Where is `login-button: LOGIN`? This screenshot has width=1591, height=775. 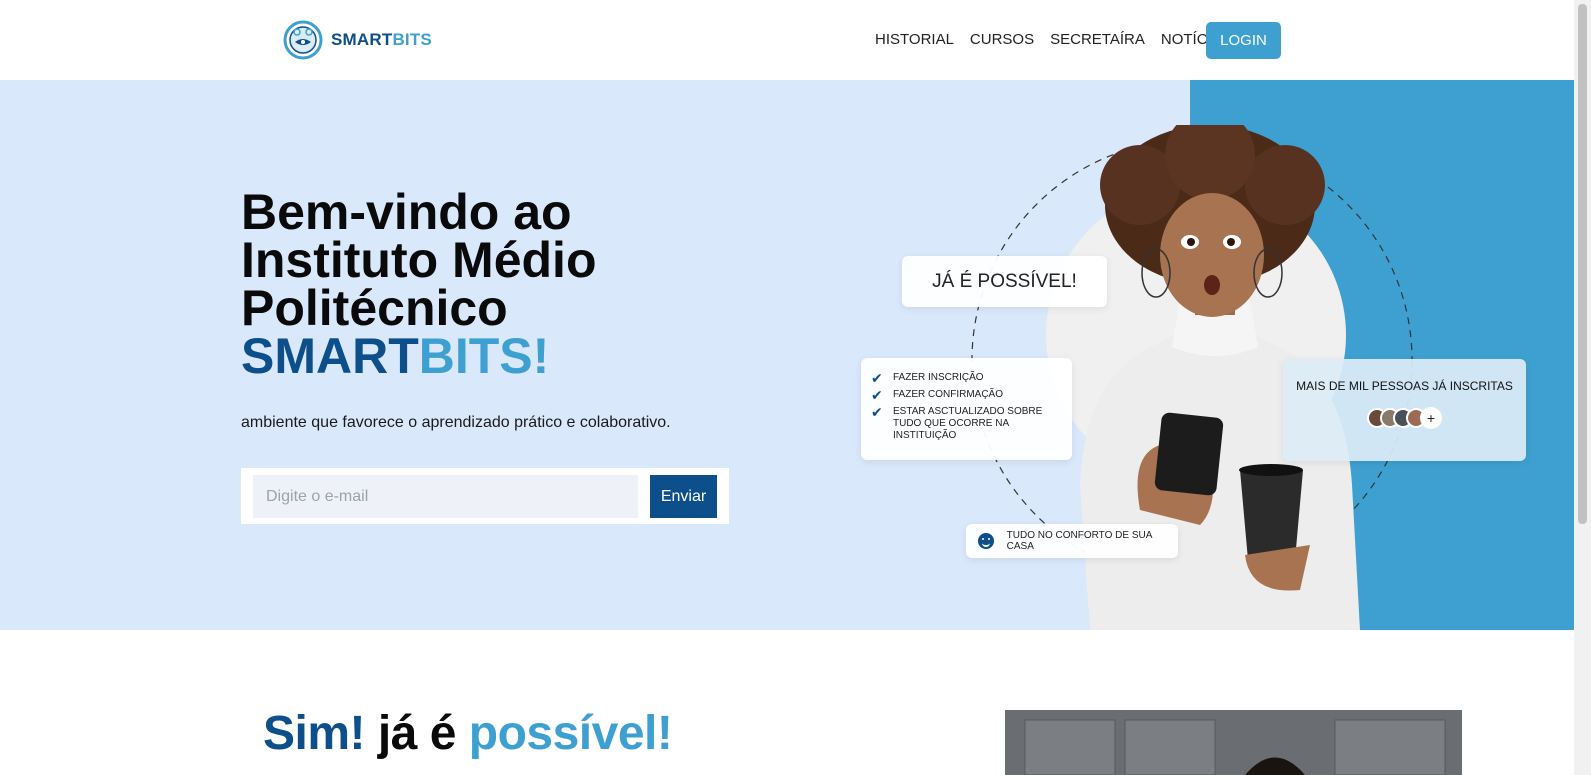 login-button: LOGIN is located at coordinates (1243, 40).